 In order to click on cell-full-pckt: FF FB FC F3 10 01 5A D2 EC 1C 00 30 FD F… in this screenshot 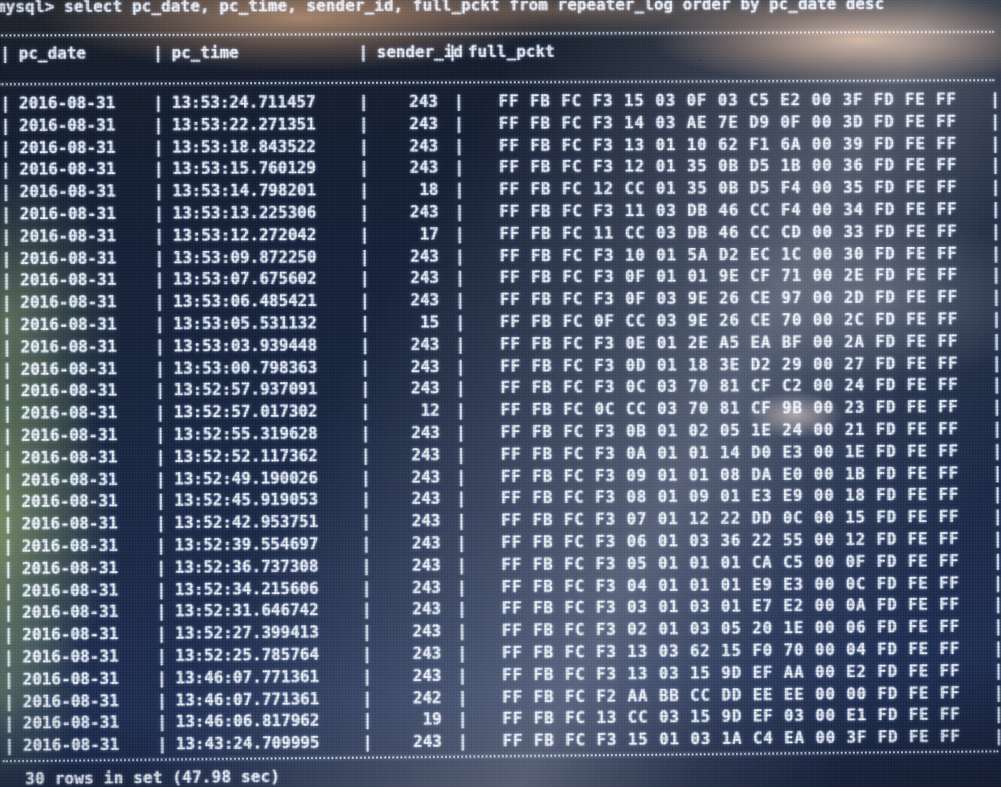, I will do `click(728, 255)`.